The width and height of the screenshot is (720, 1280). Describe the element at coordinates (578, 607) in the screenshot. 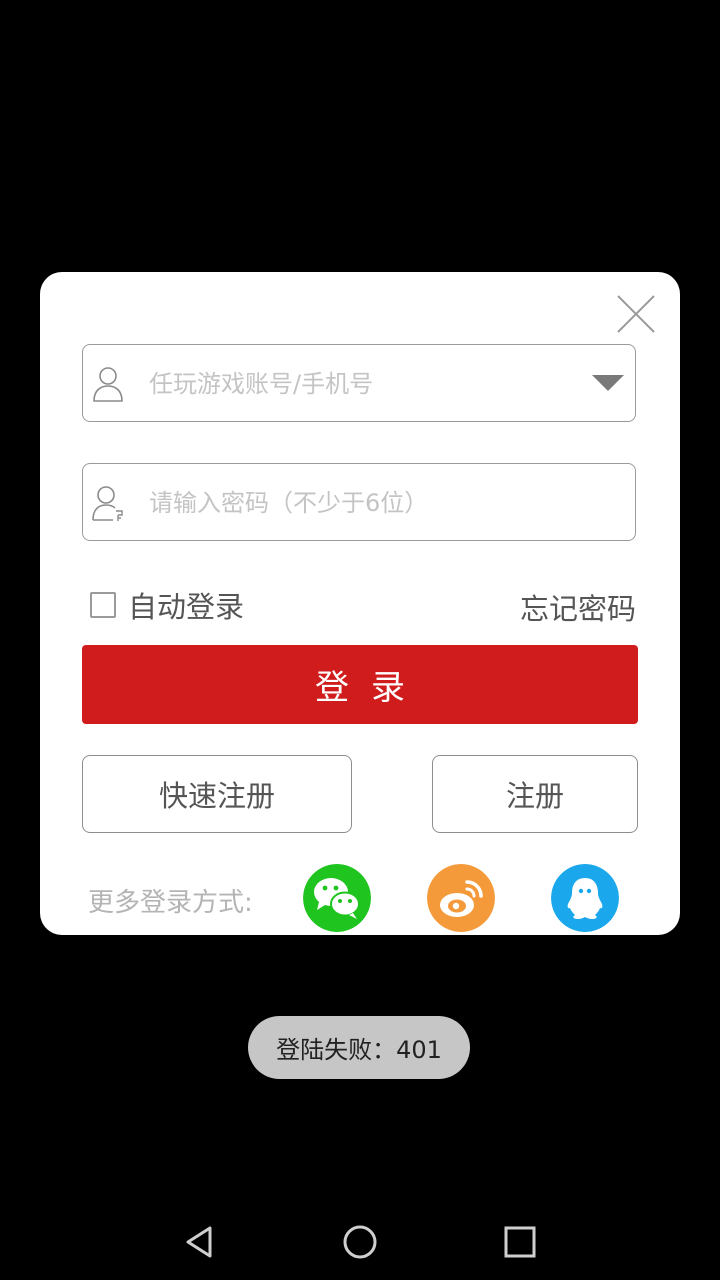

I see `forgot-password-link: 忘记密码` at that location.